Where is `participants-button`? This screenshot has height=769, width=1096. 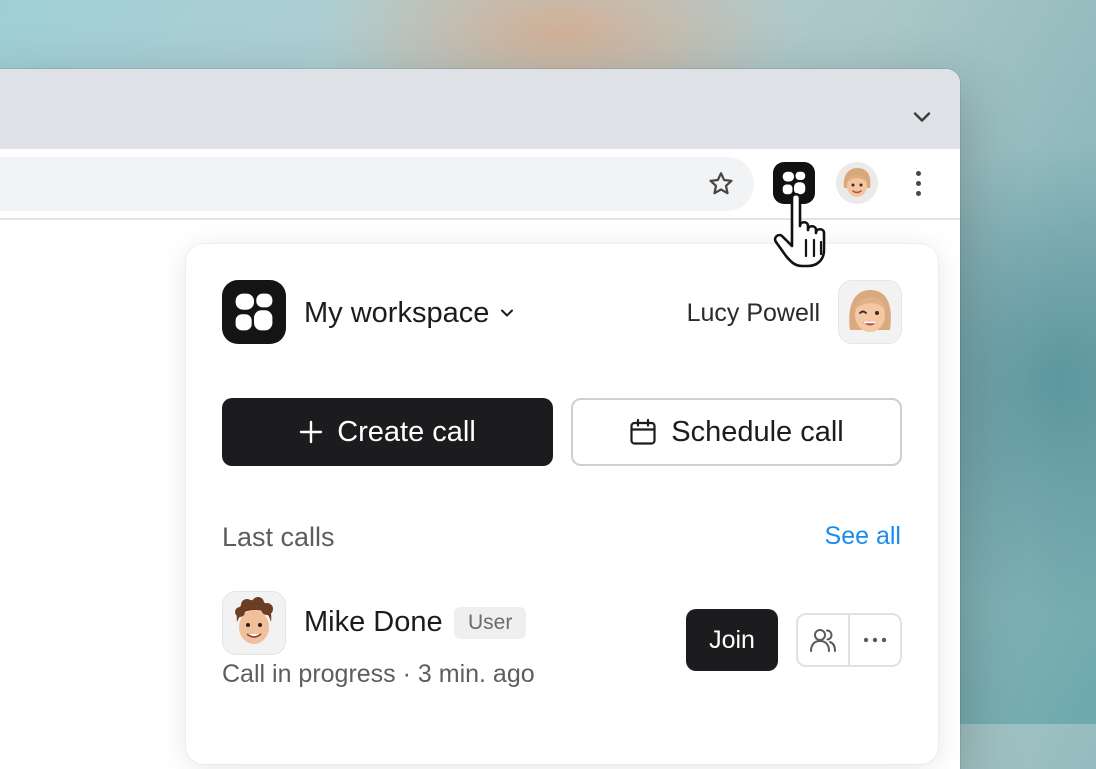 participants-button is located at coordinates (823, 640).